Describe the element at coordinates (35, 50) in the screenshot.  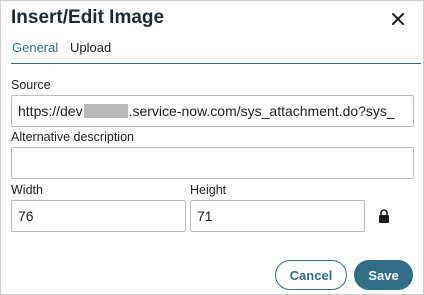
I see `tab-general: General` at that location.